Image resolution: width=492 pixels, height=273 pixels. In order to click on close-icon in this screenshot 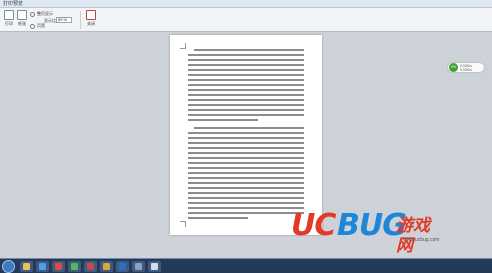, I will do `click(91, 15)`.